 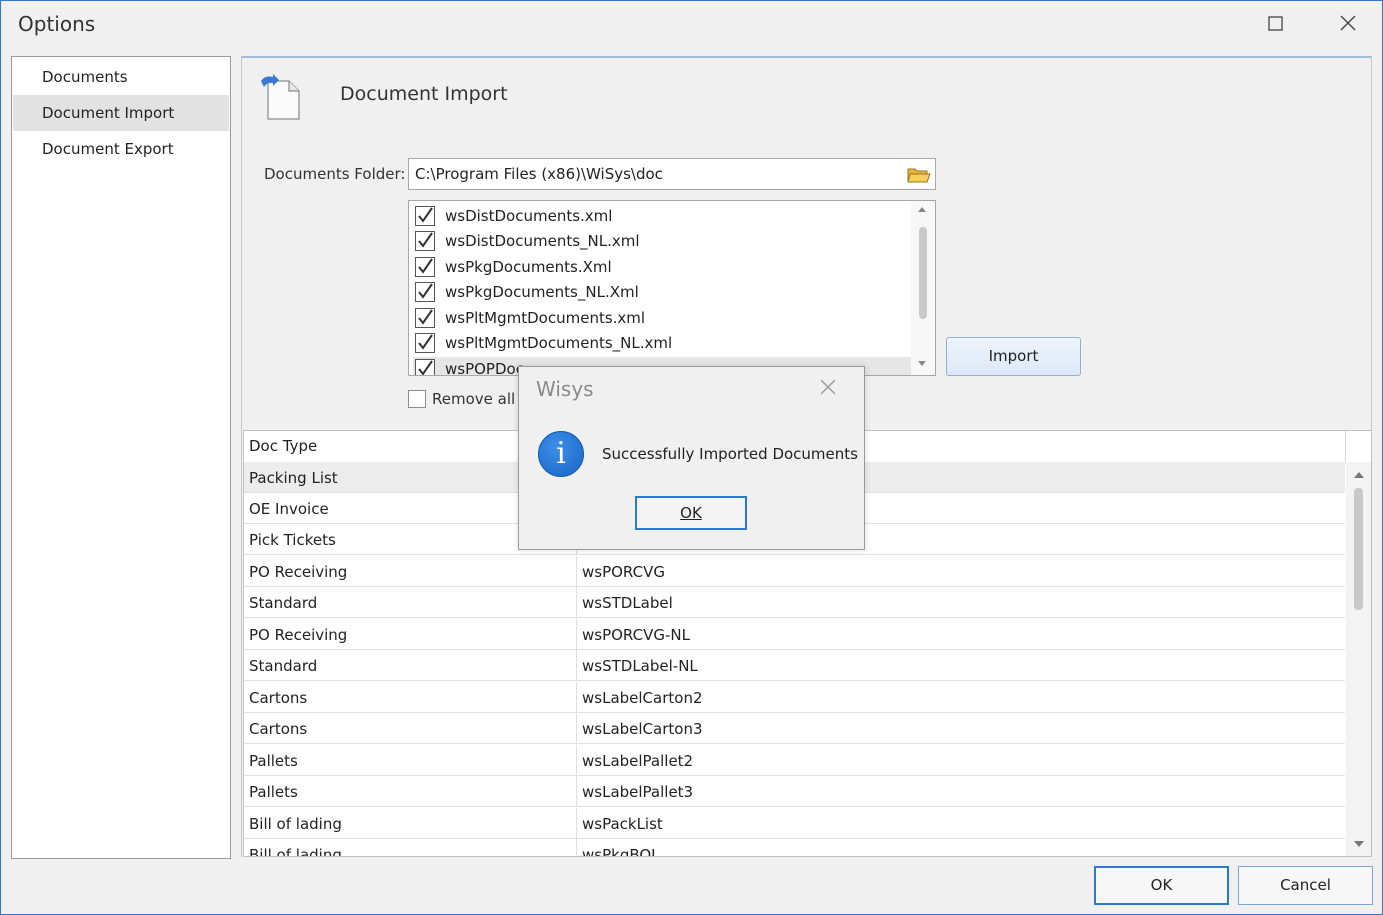 I want to click on maximize-icon, so click(x=1275, y=23).